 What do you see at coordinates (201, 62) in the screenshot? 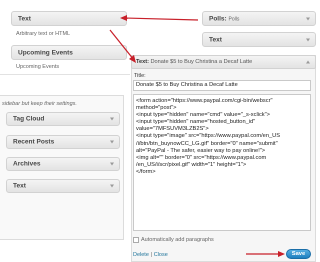
I see `widget-subtitle: Donate $5 to Buy Christina a Decaf Latte` at bounding box center [201, 62].